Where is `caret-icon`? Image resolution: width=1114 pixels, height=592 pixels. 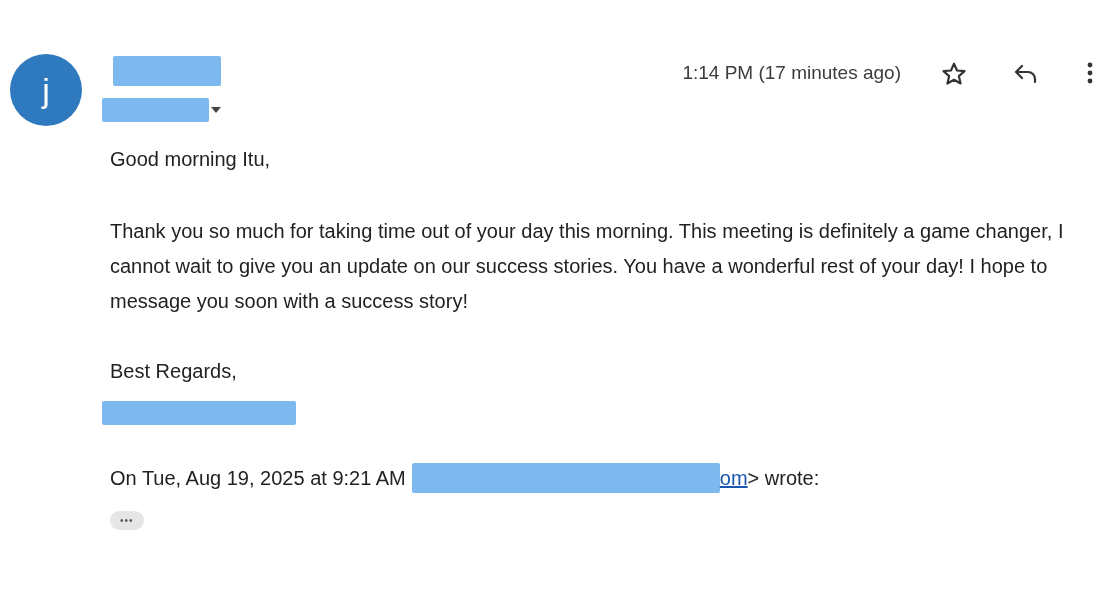 caret-icon is located at coordinates (216, 110).